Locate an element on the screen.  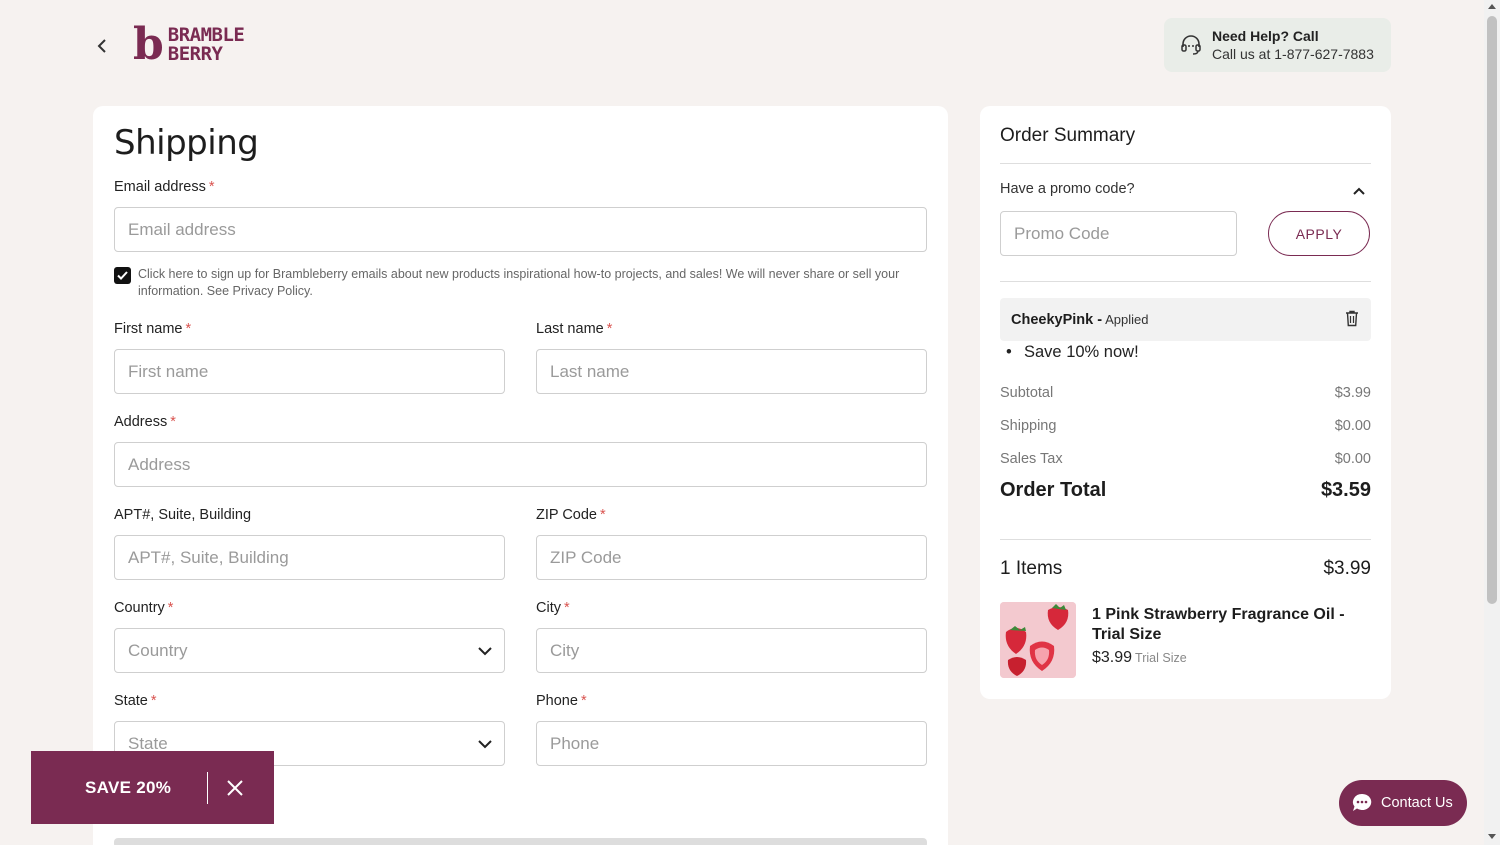
promo-description: Save 10% now! is located at coordinates (1072, 352).